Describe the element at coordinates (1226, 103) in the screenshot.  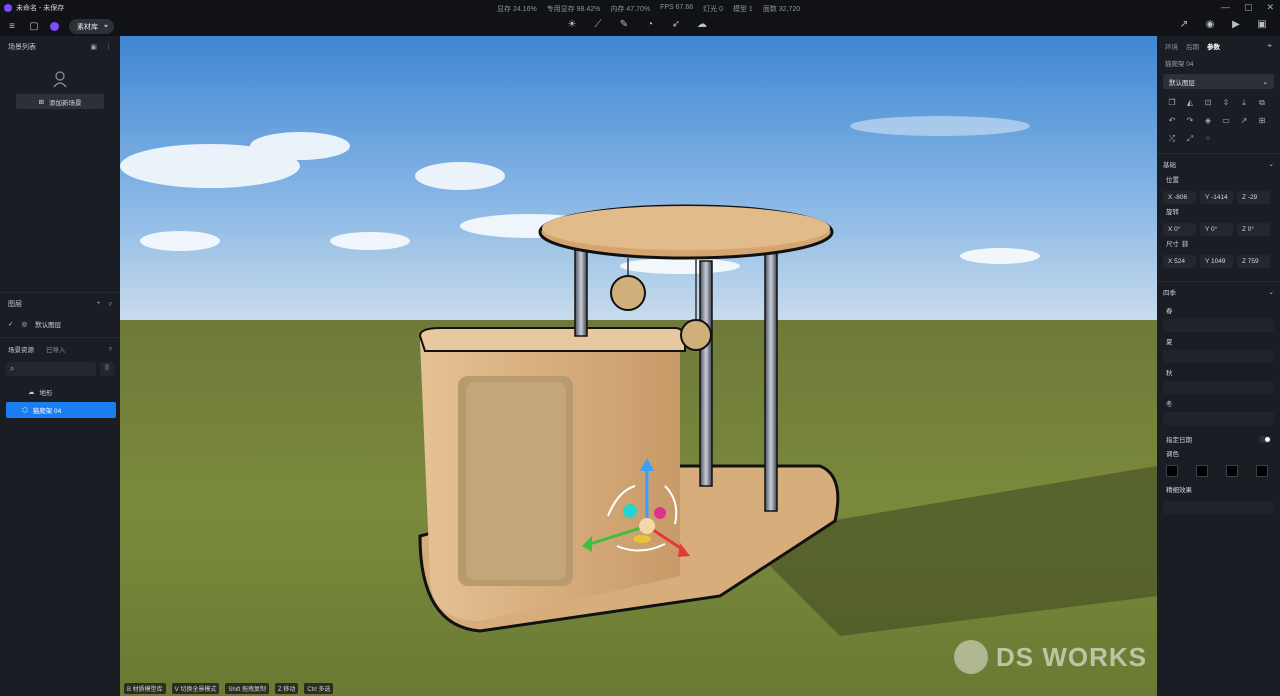
I see `align-icon: ⇳` at that location.